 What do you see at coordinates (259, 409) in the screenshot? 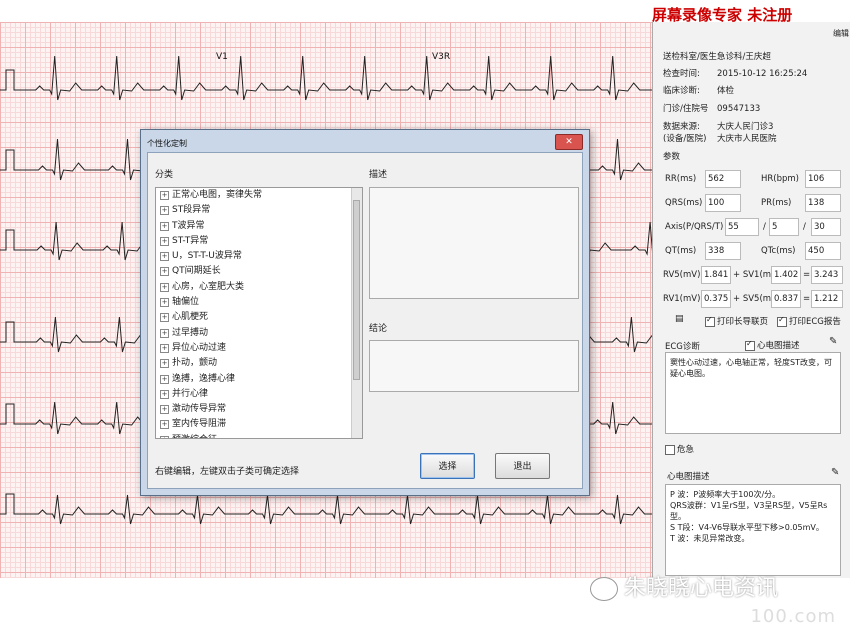
I see `tree-item: + 激动传导异常` at bounding box center [259, 409].